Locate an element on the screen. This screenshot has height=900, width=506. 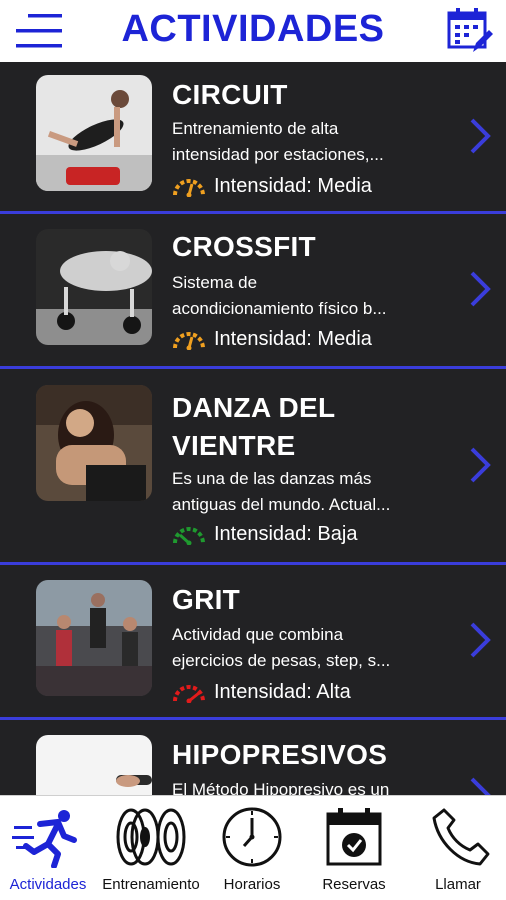
top-app-bar: ACTIVIDADES is located at coordinates (253, 31).